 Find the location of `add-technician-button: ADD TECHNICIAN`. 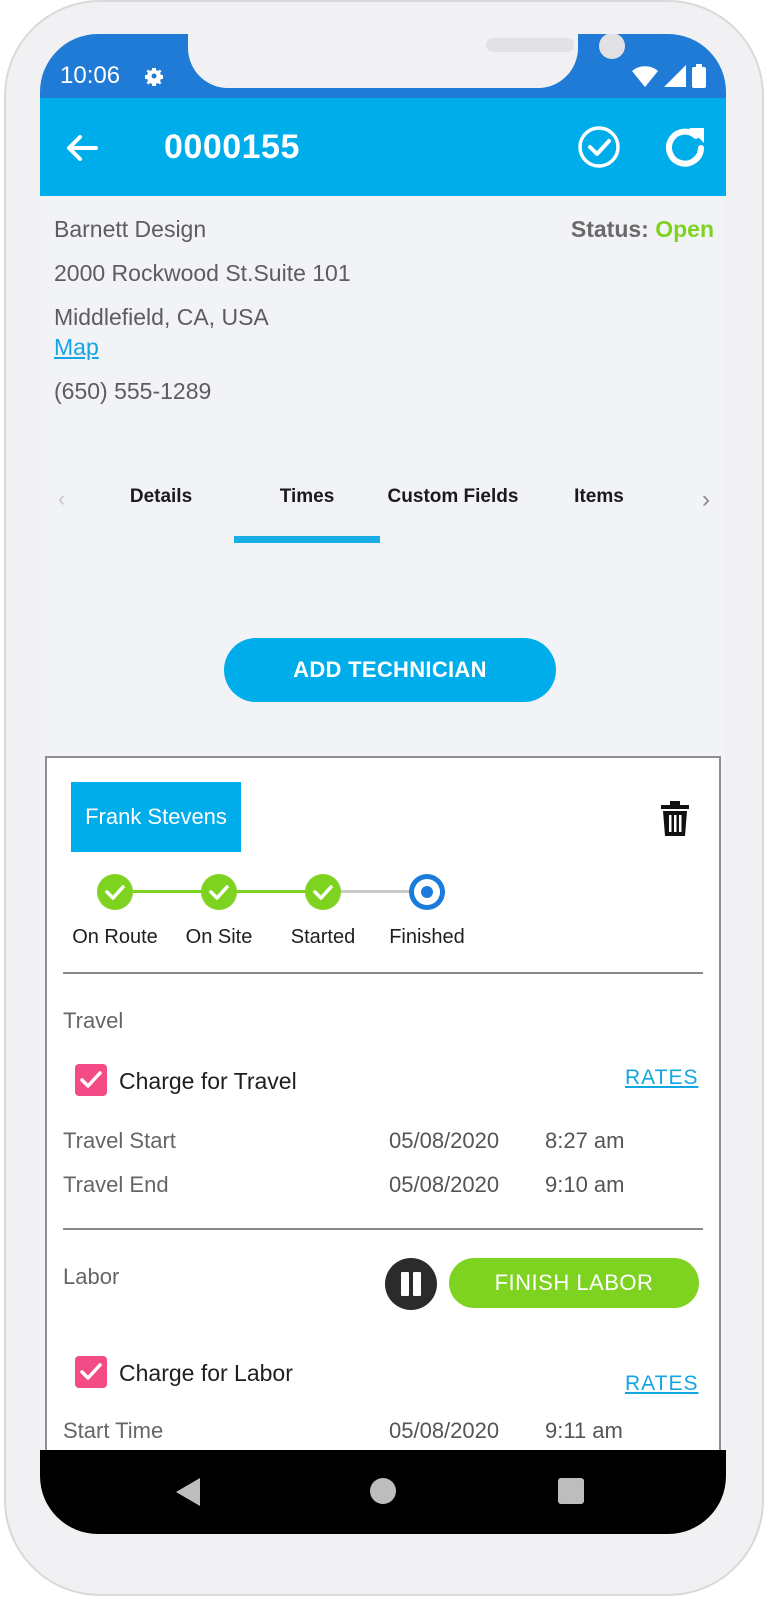

add-technician-button: ADD TECHNICIAN is located at coordinates (390, 670).